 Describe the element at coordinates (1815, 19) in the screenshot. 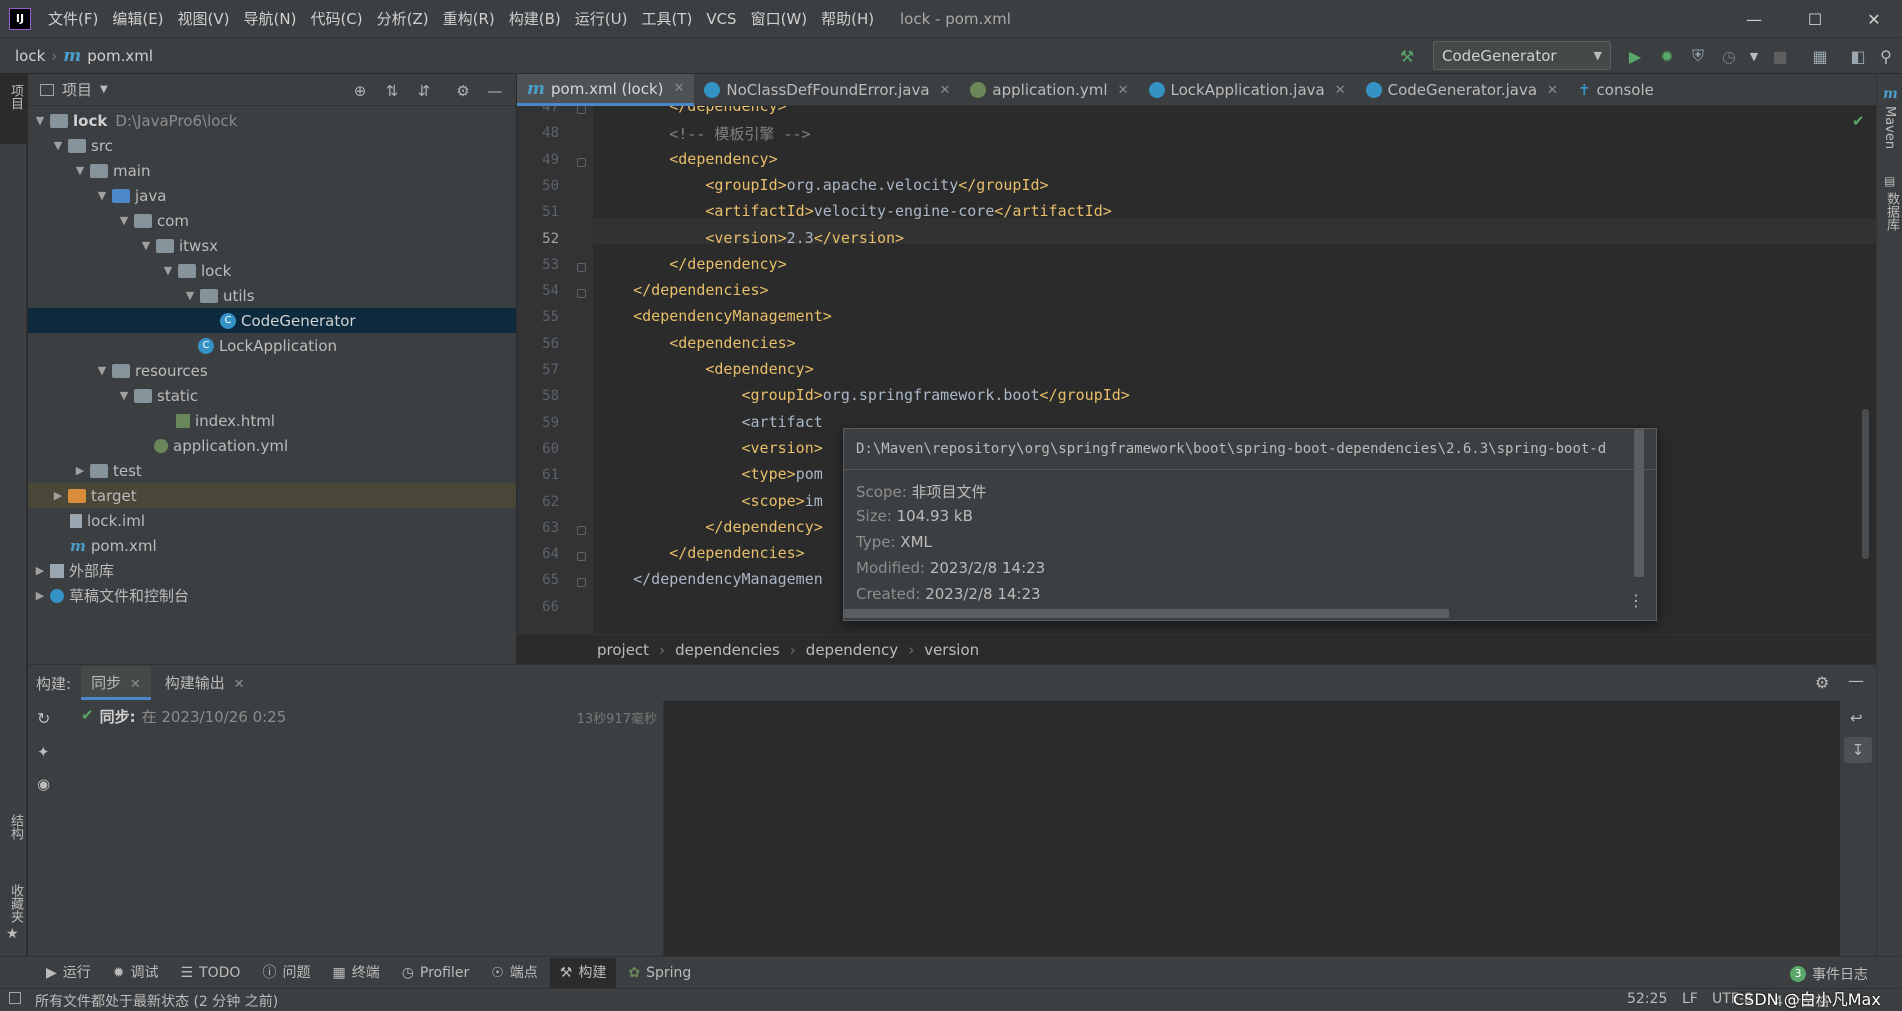

I see `maximize-button: ☐` at that location.